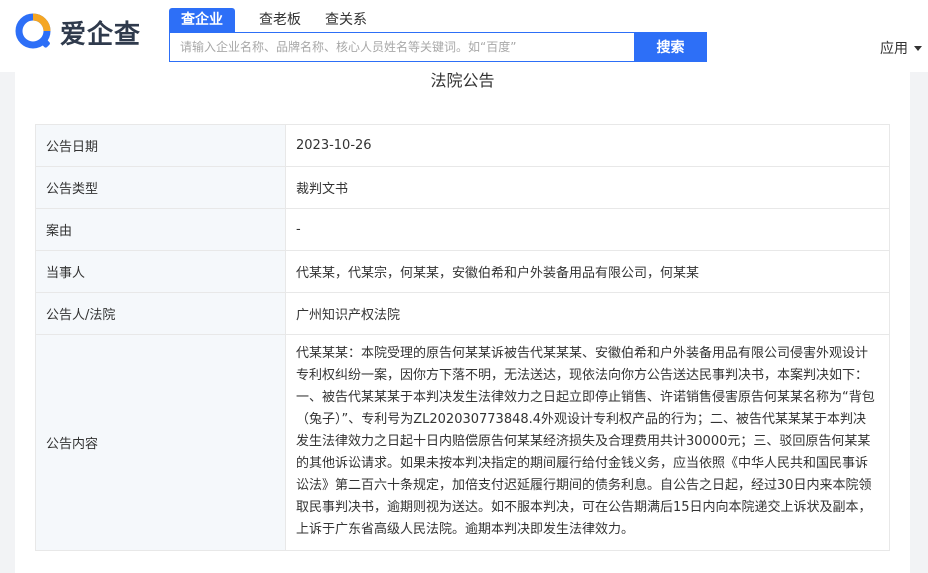 The image size is (928, 573). I want to click on row-label: 公告人/法院, so click(160, 313).